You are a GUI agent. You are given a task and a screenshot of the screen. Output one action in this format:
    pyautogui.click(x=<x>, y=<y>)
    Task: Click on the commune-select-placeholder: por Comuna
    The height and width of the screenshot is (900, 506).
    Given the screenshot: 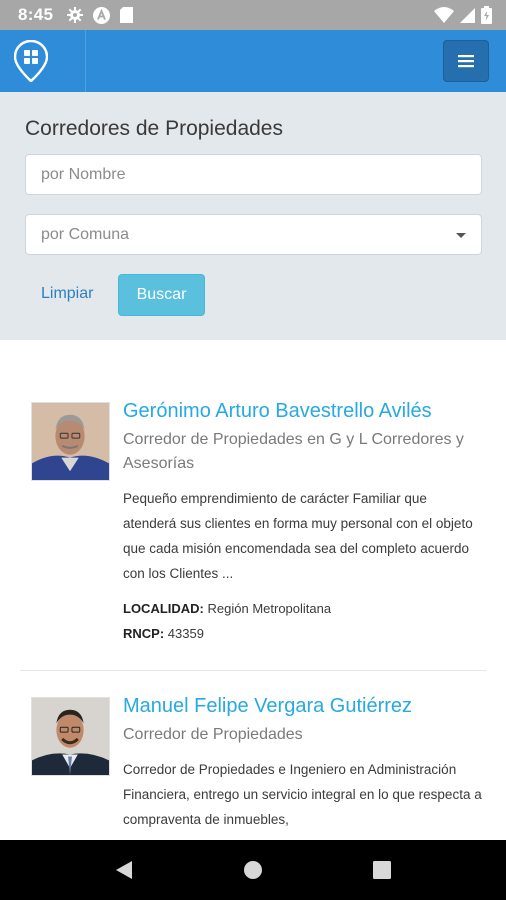 What is the action you would take?
    pyautogui.click(x=85, y=234)
    